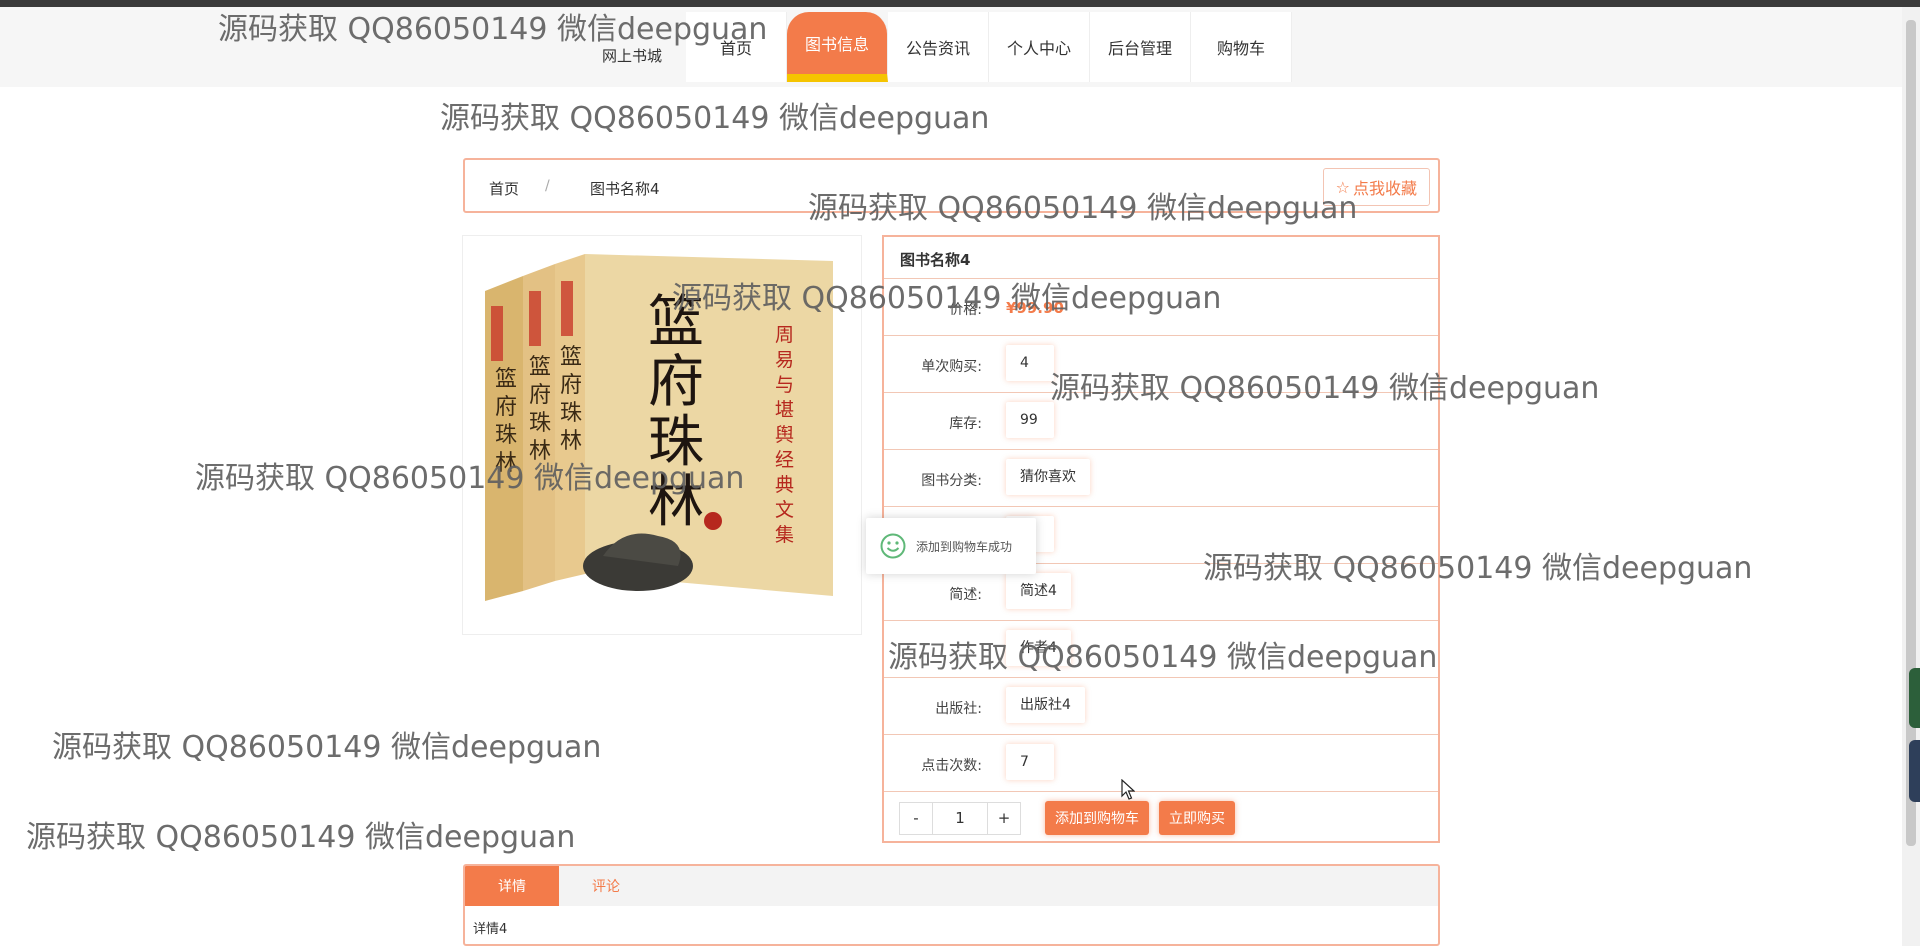 This screenshot has height=946, width=1920. What do you see at coordinates (837, 47) in the screenshot?
I see `nav-book-info: 图书信息` at bounding box center [837, 47].